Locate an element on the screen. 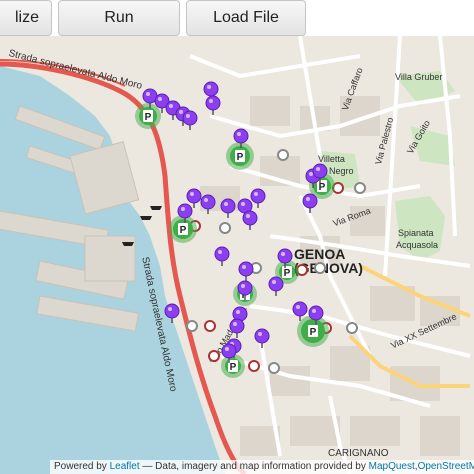 This screenshot has height=474, width=474. toolbar: lize Run Load File is located at coordinates (237, 18).